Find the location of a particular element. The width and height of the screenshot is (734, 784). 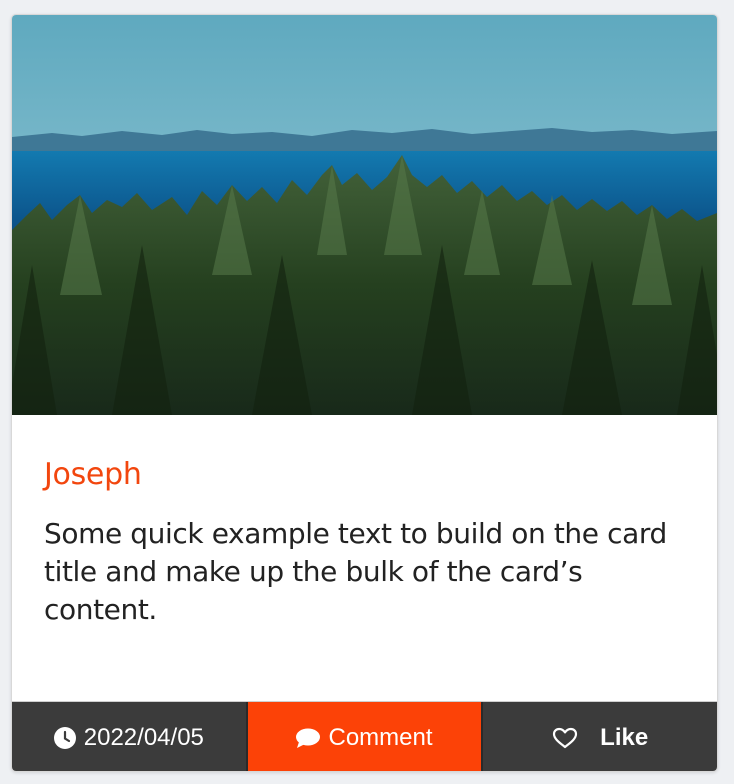

card-footer: 2022/04/05 Comment Like is located at coordinates (364, 736).